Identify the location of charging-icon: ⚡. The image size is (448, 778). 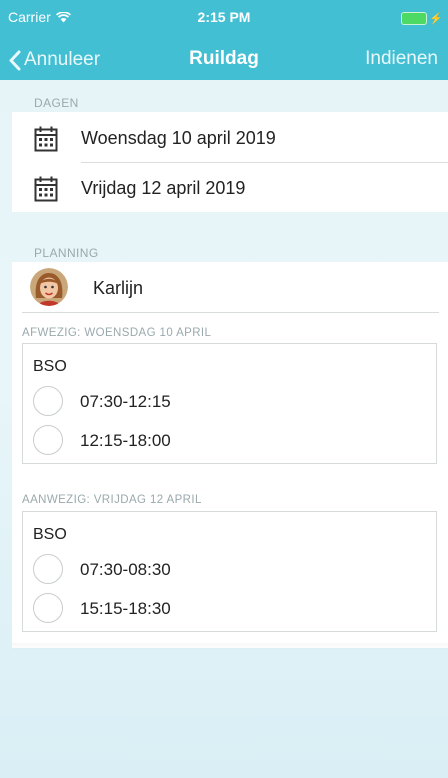
(436, 19).